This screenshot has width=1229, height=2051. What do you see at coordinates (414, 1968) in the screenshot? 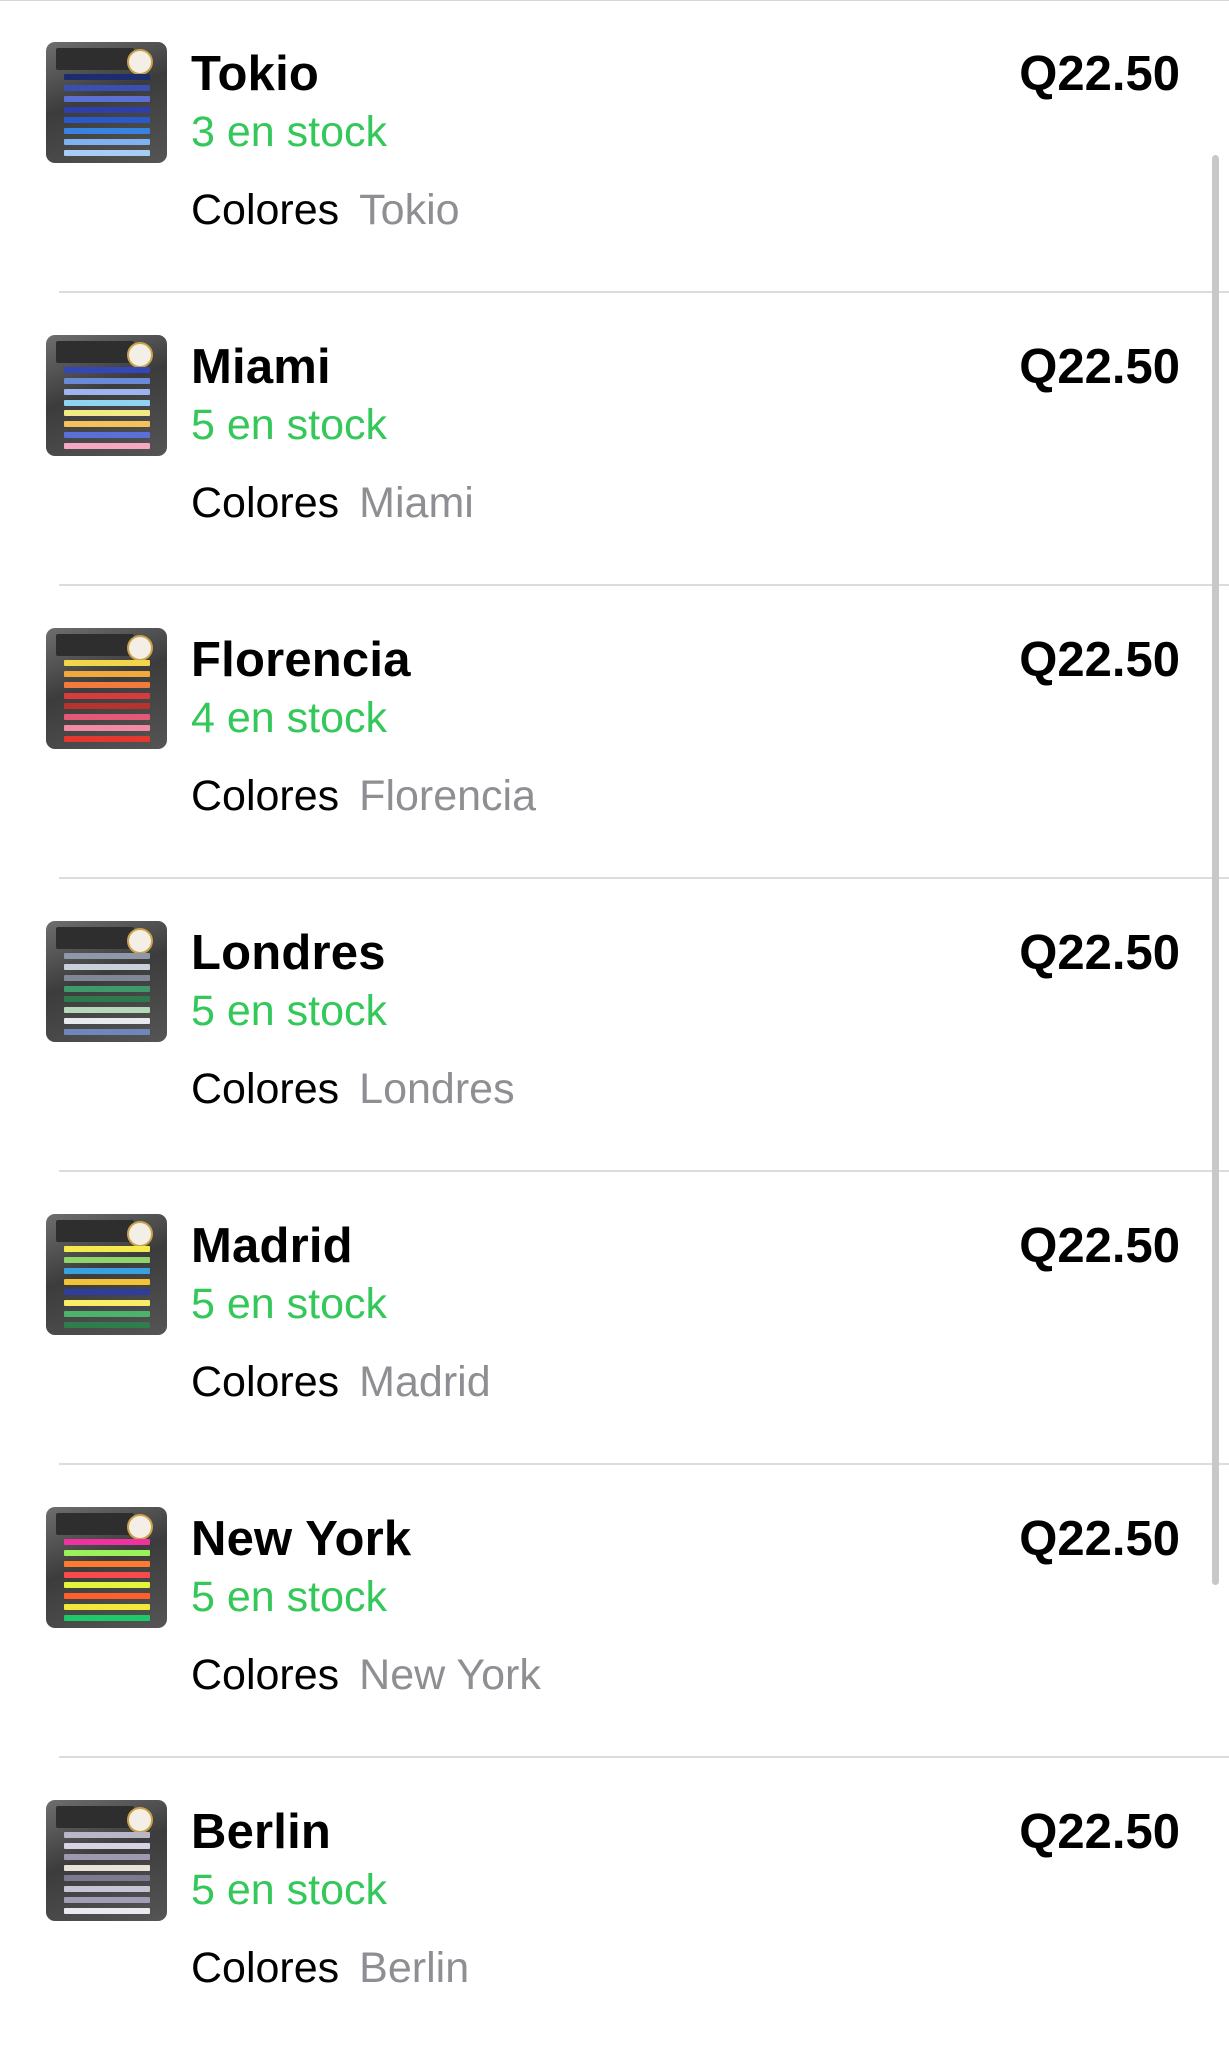
I see `variant-value: Berlin` at bounding box center [414, 1968].